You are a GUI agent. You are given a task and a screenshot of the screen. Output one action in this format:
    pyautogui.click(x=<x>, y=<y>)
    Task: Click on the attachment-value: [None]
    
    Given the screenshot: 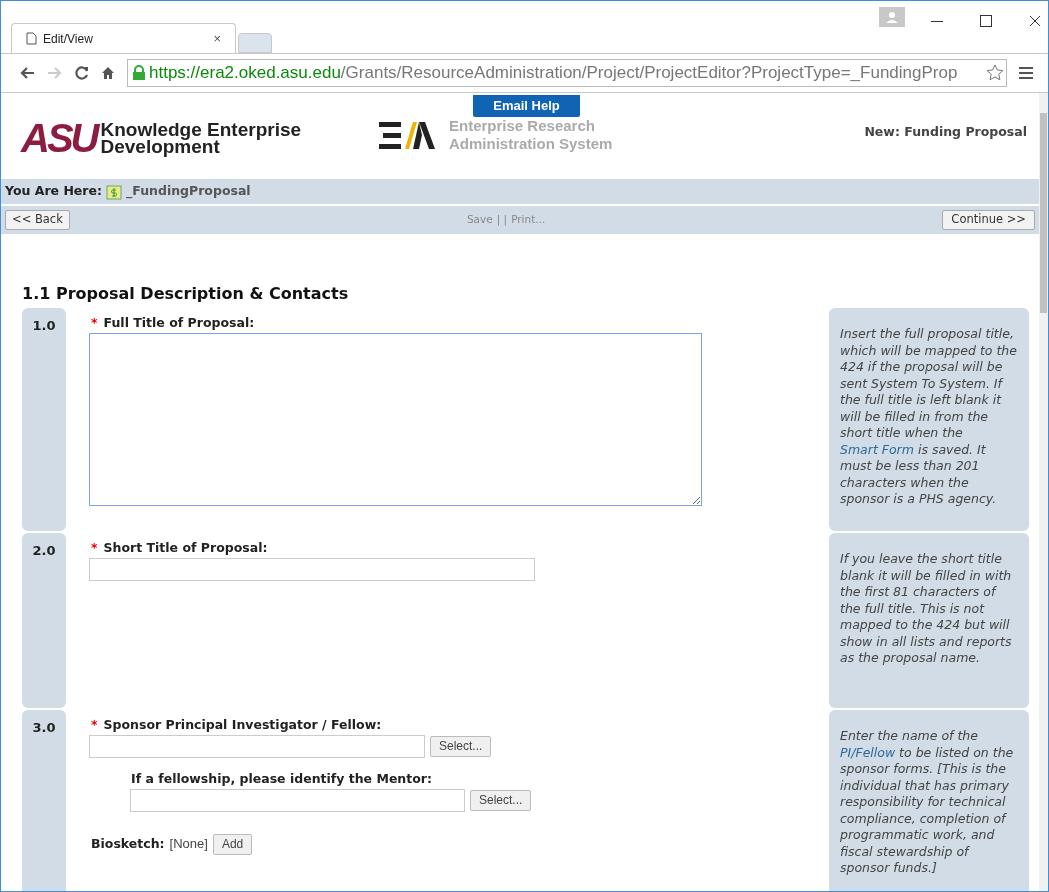 What is the action you would take?
    pyautogui.click(x=188, y=844)
    